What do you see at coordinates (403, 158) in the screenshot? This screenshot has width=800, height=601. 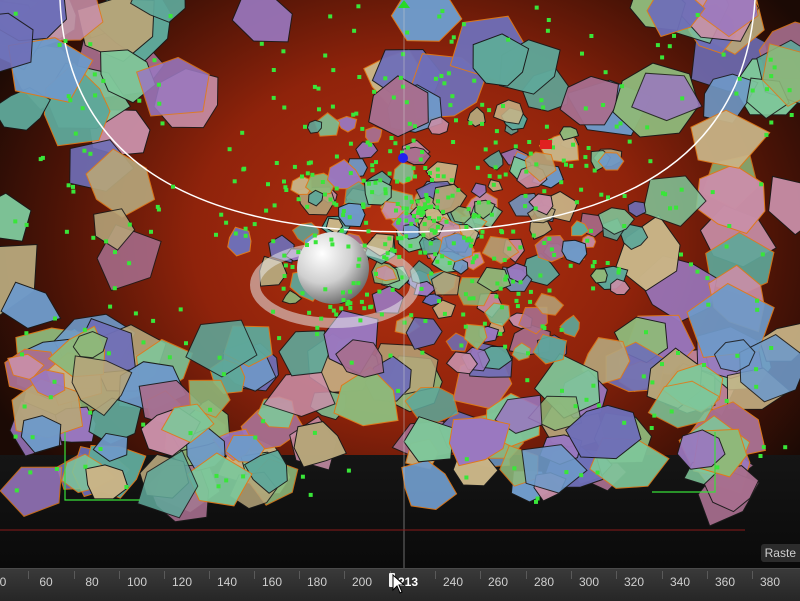 I see `axis-z-handle` at bounding box center [403, 158].